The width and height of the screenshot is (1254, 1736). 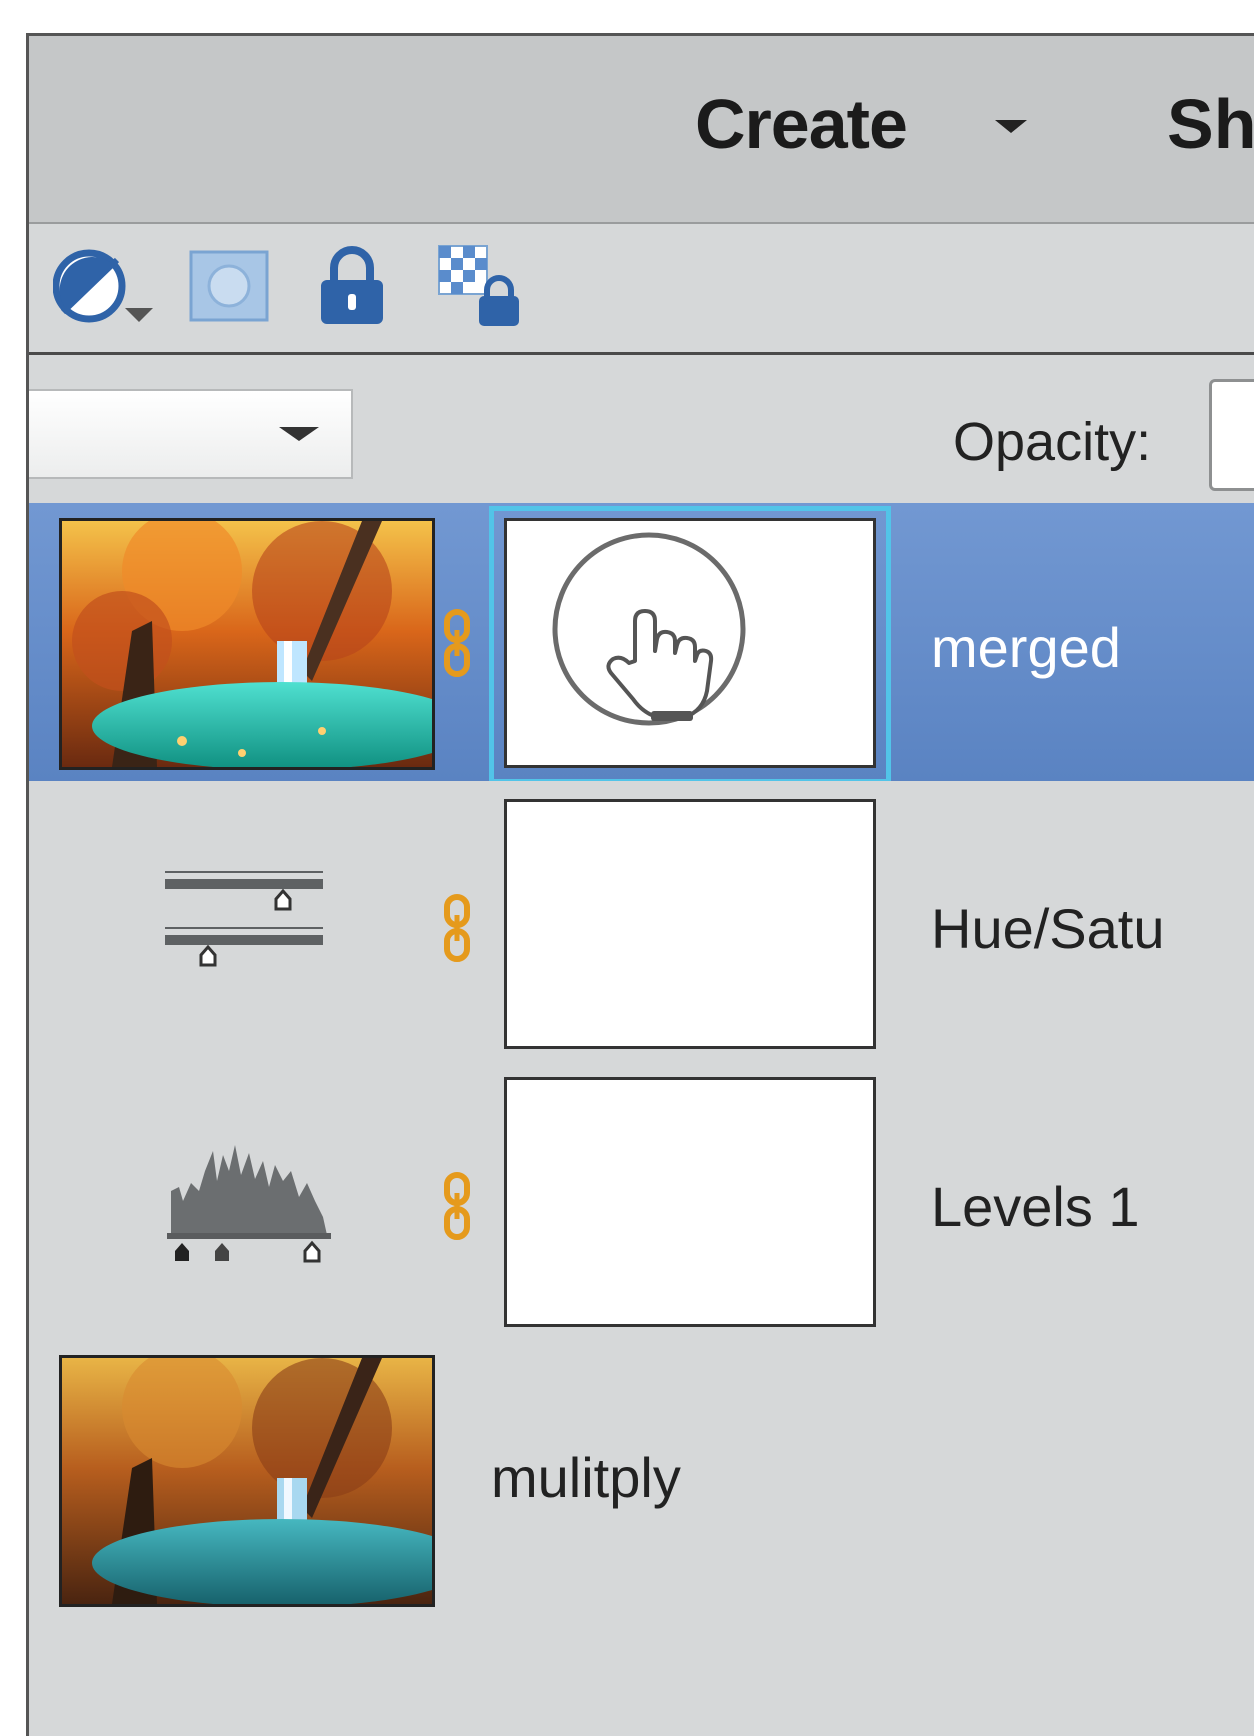 What do you see at coordinates (1035, 1206) in the screenshot?
I see `layer-name: Levels 1` at bounding box center [1035, 1206].